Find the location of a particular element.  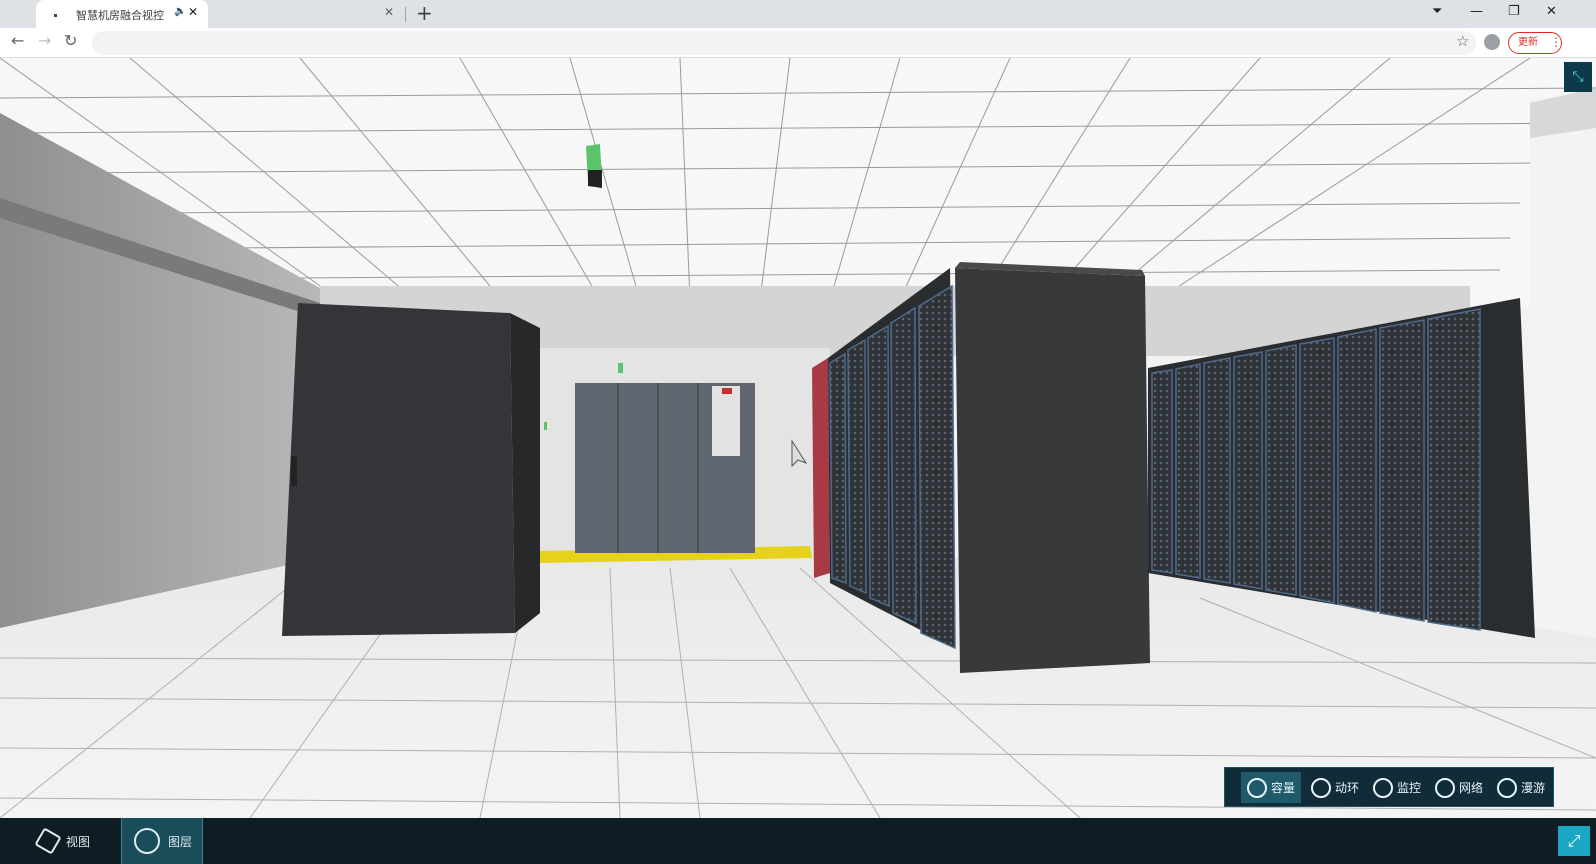

view-button: 视图 is located at coordinates (74, 841).